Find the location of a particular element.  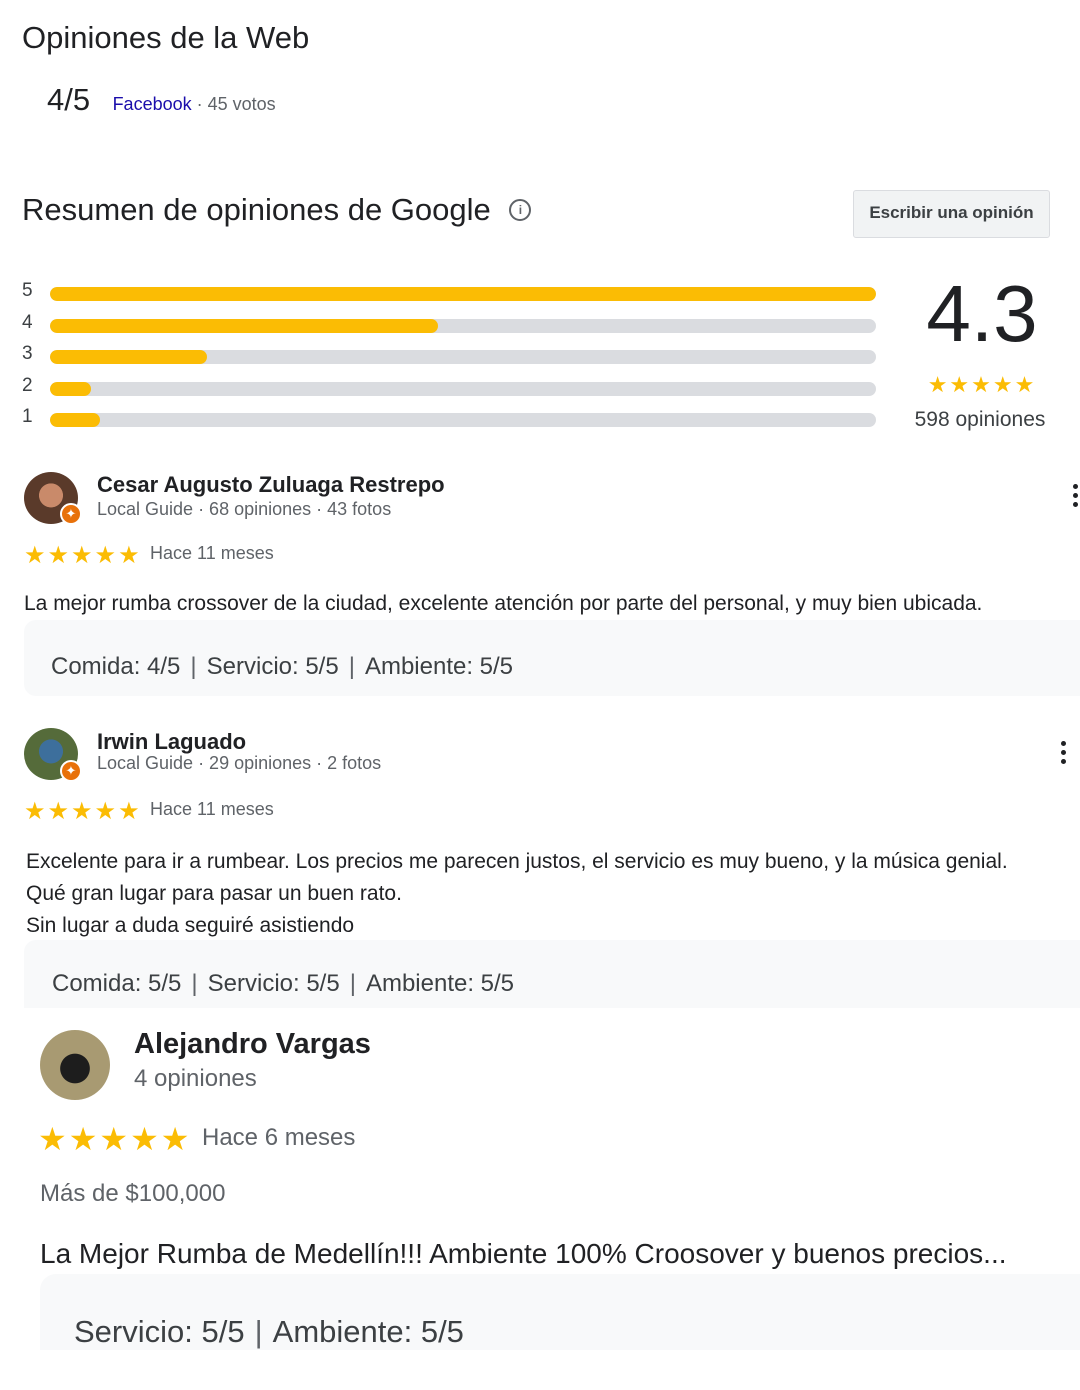

review-subratings: Comida: 4/5 | Servicio: 5/5 | Ambiente: 5/5 is located at coordinates (552, 658).